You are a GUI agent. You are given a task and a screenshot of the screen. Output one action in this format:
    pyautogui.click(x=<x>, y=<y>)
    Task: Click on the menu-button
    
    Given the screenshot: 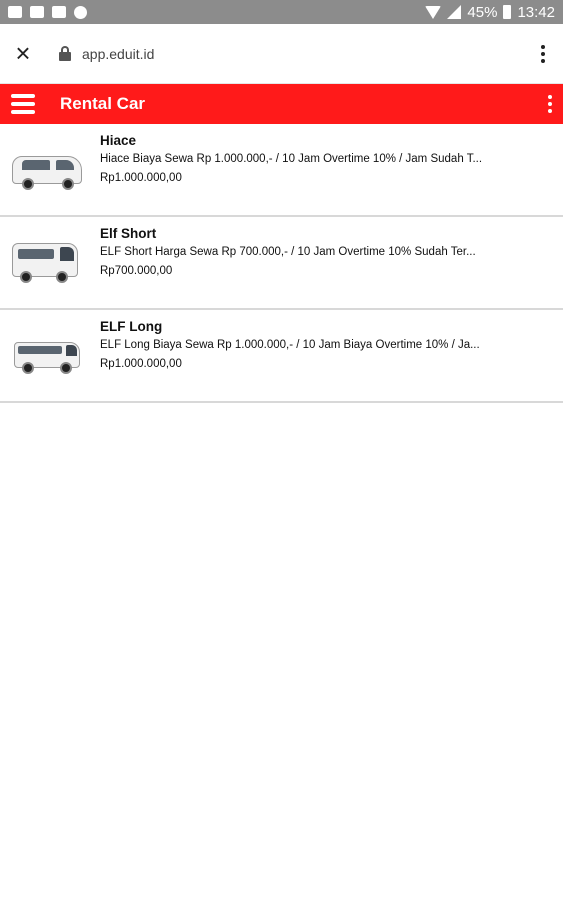 What is the action you would take?
    pyautogui.click(x=23, y=104)
    